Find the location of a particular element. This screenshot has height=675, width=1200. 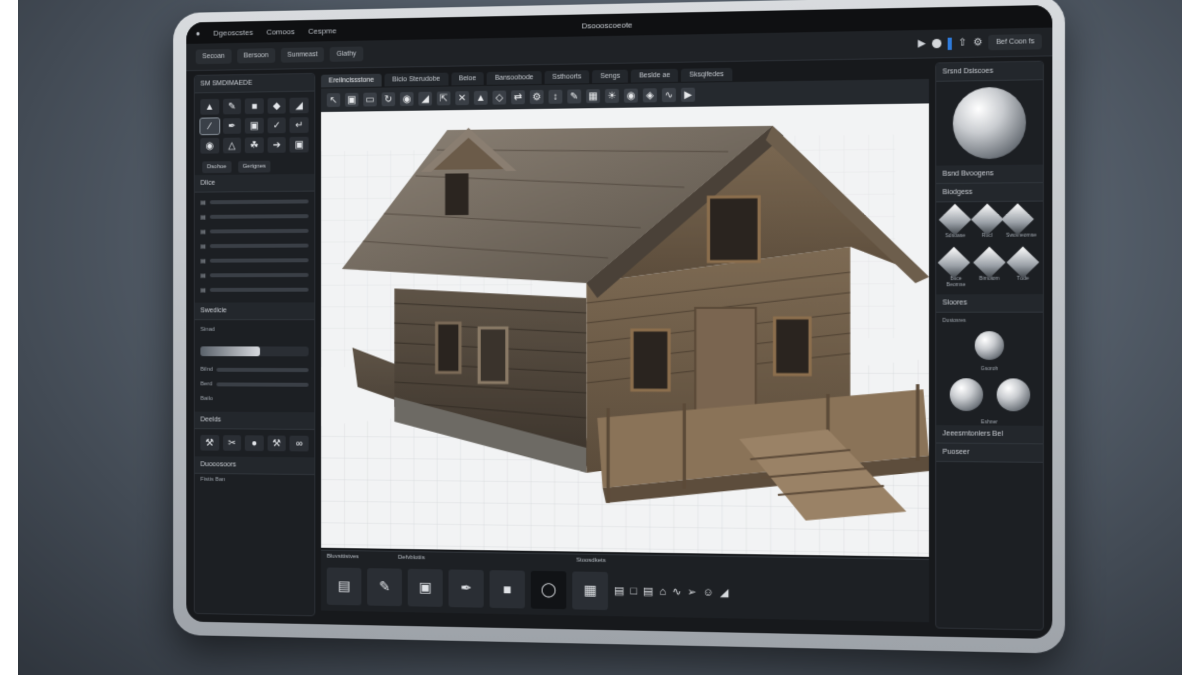

drop-icon: ● is located at coordinates (254, 443).